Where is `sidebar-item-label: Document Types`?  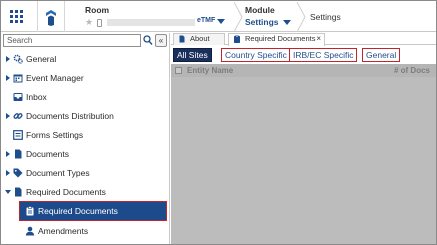 sidebar-item-label: Document Types is located at coordinates (58, 173).